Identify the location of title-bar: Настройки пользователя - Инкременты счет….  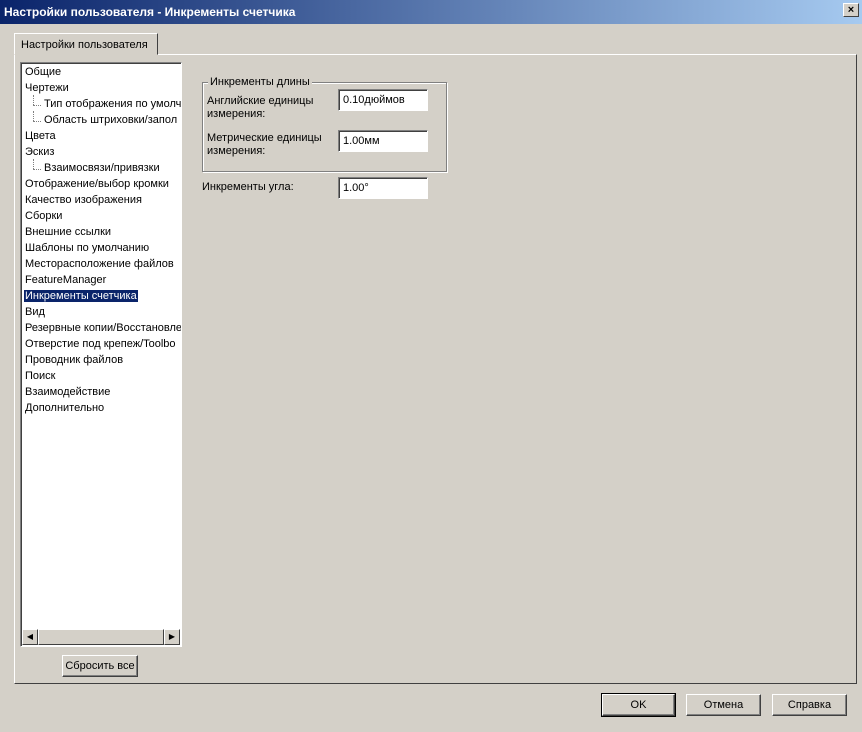
(431, 12).